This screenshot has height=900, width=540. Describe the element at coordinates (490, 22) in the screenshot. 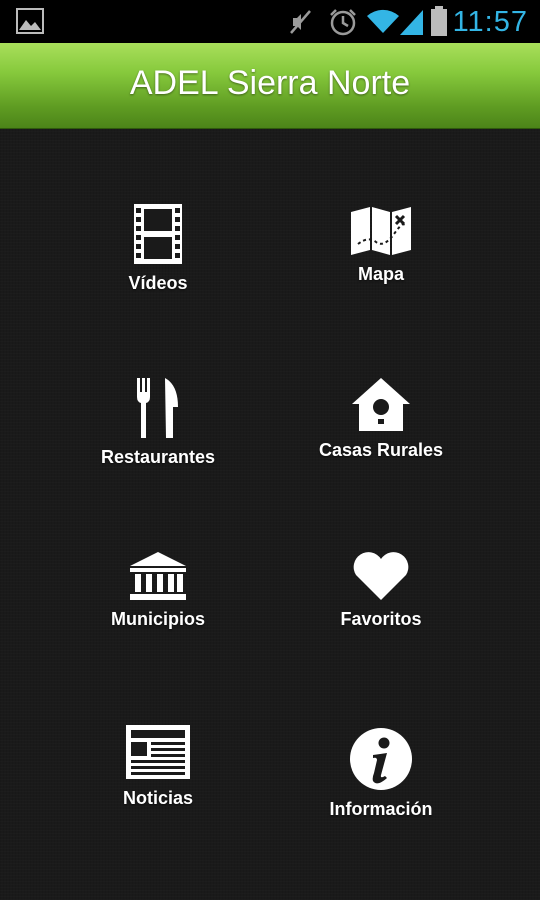

I see `status-clock: 11:57` at that location.